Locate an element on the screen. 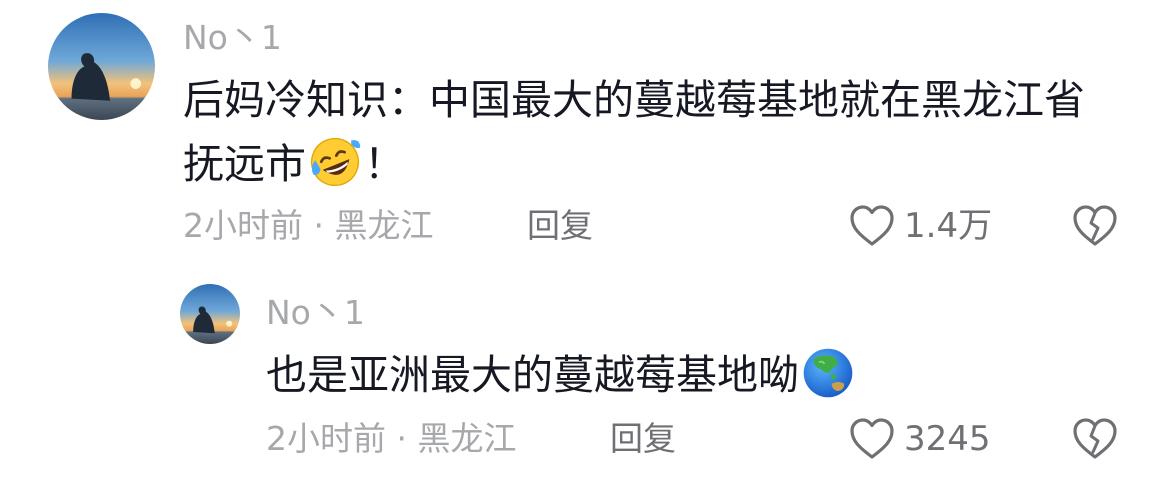 This screenshot has height=481, width=1170. comment-text-tail: ！ is located at coordinates (384, 164).